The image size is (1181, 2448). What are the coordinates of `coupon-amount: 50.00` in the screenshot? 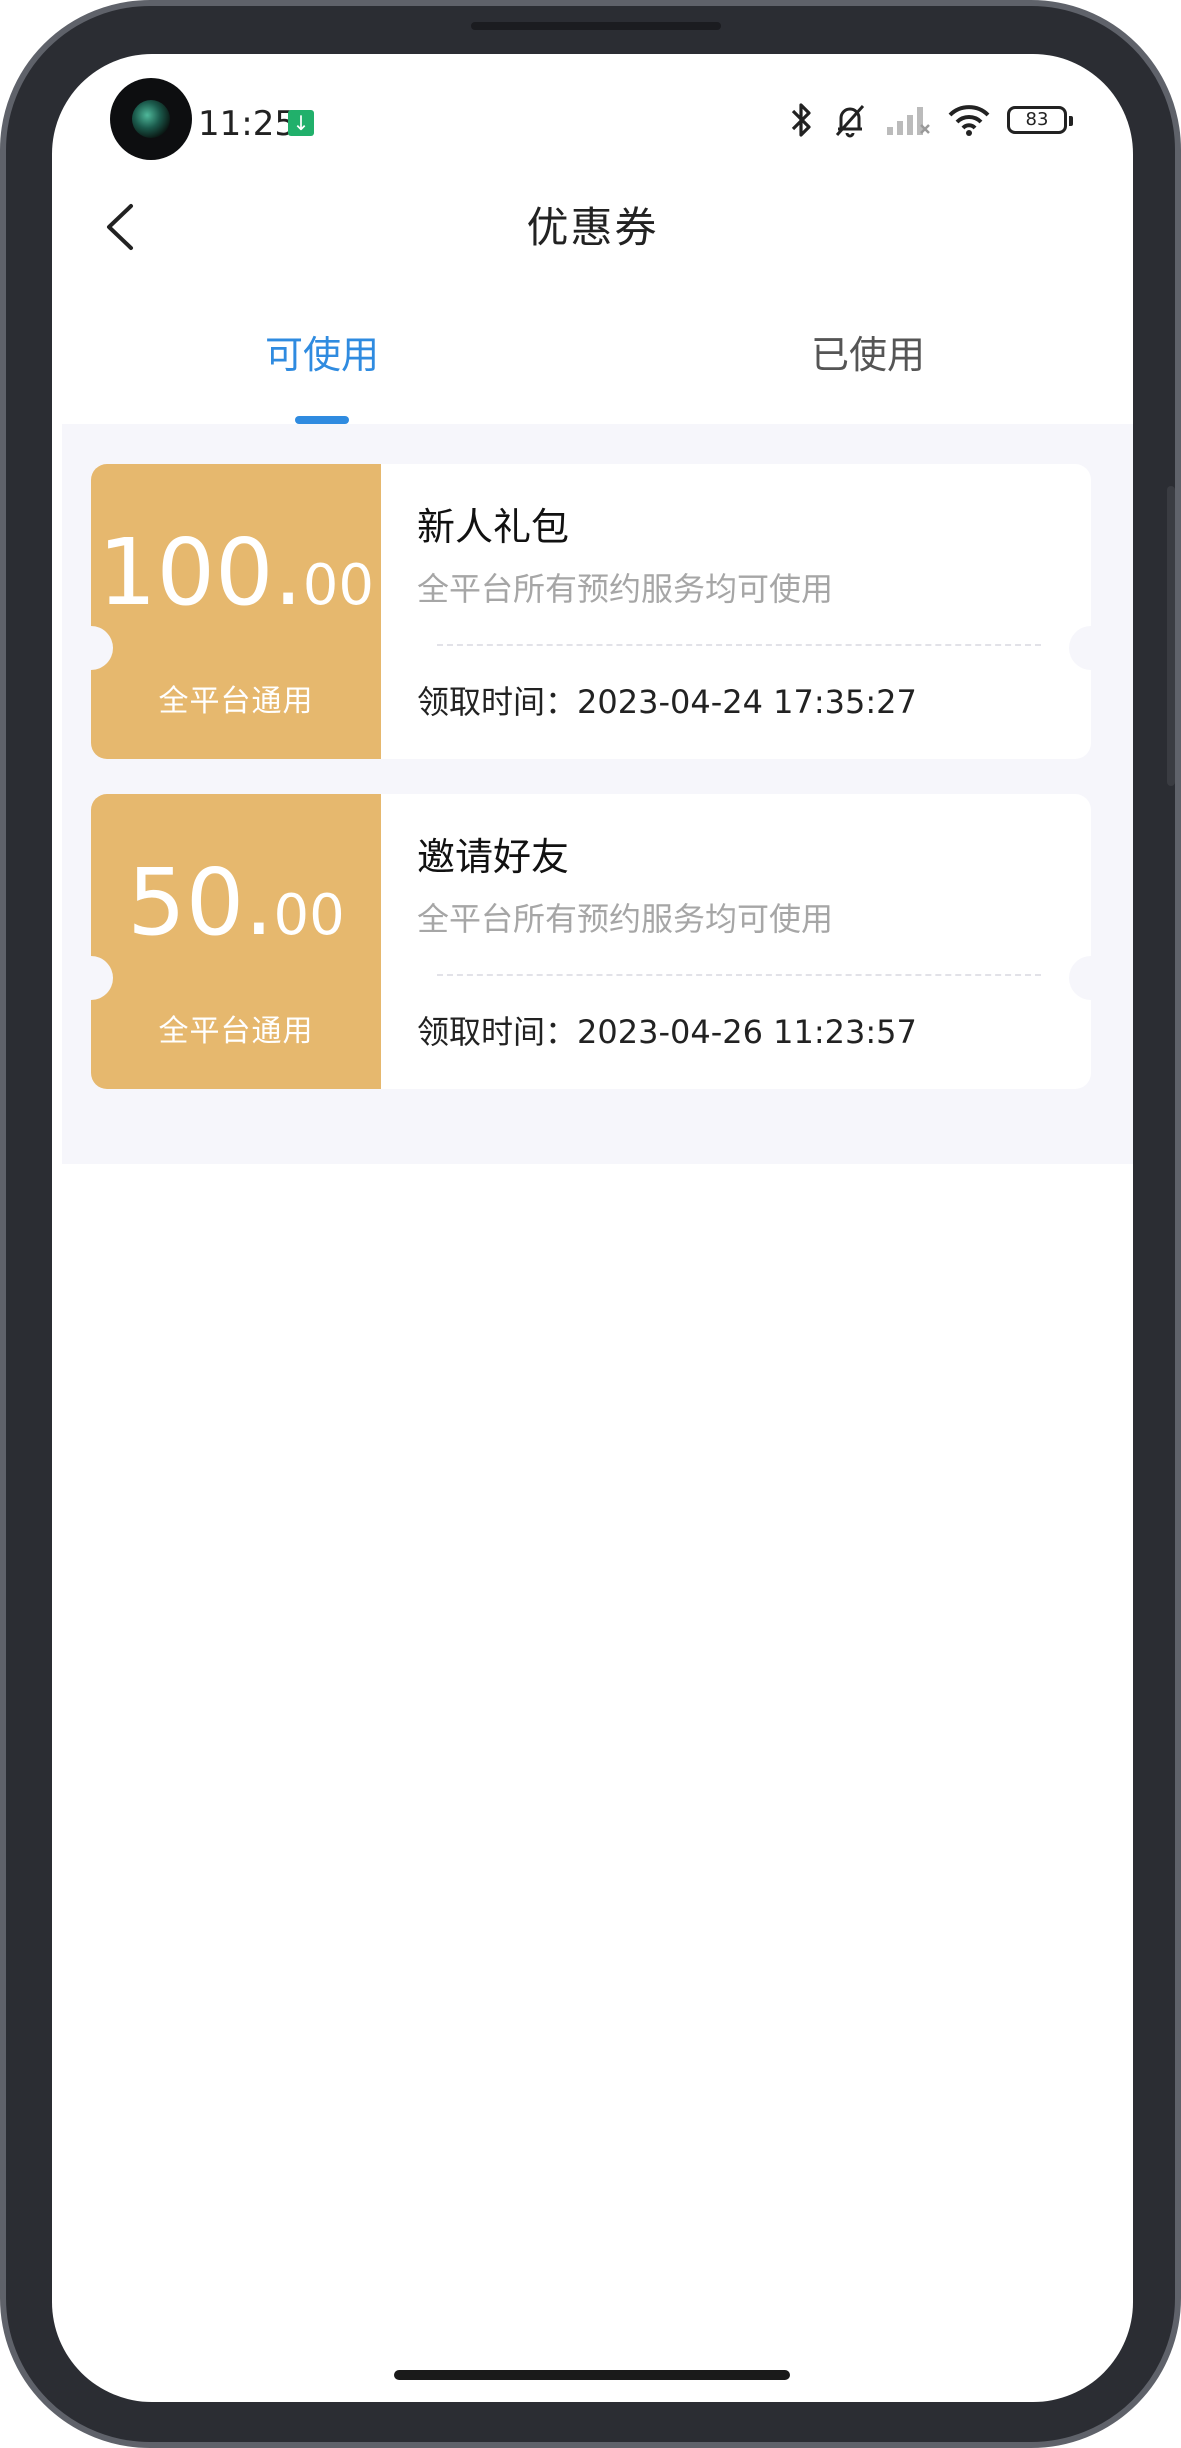 It's located at (236, 902).